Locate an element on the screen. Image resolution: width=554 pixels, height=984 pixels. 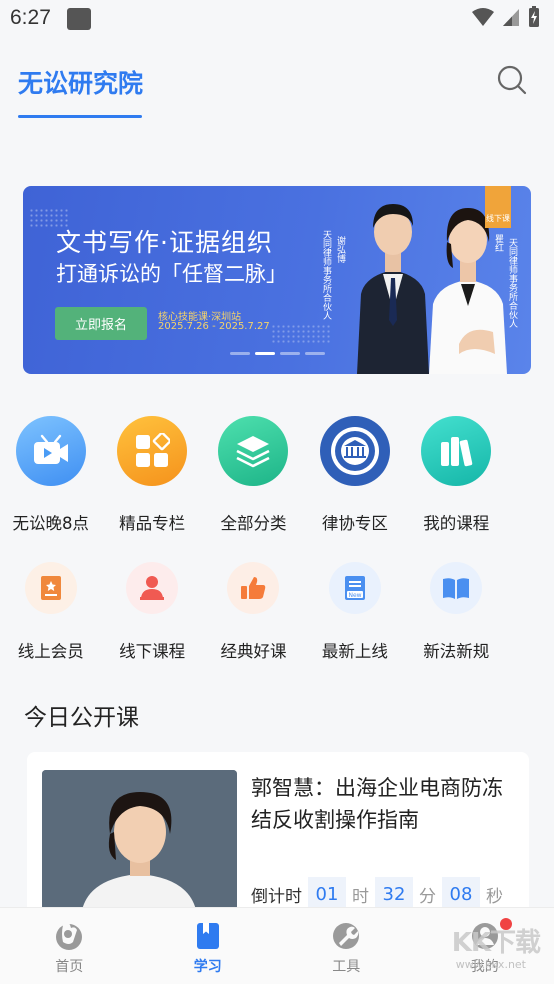
menu-label: 新法新规 is located at coordinates (456, 651).